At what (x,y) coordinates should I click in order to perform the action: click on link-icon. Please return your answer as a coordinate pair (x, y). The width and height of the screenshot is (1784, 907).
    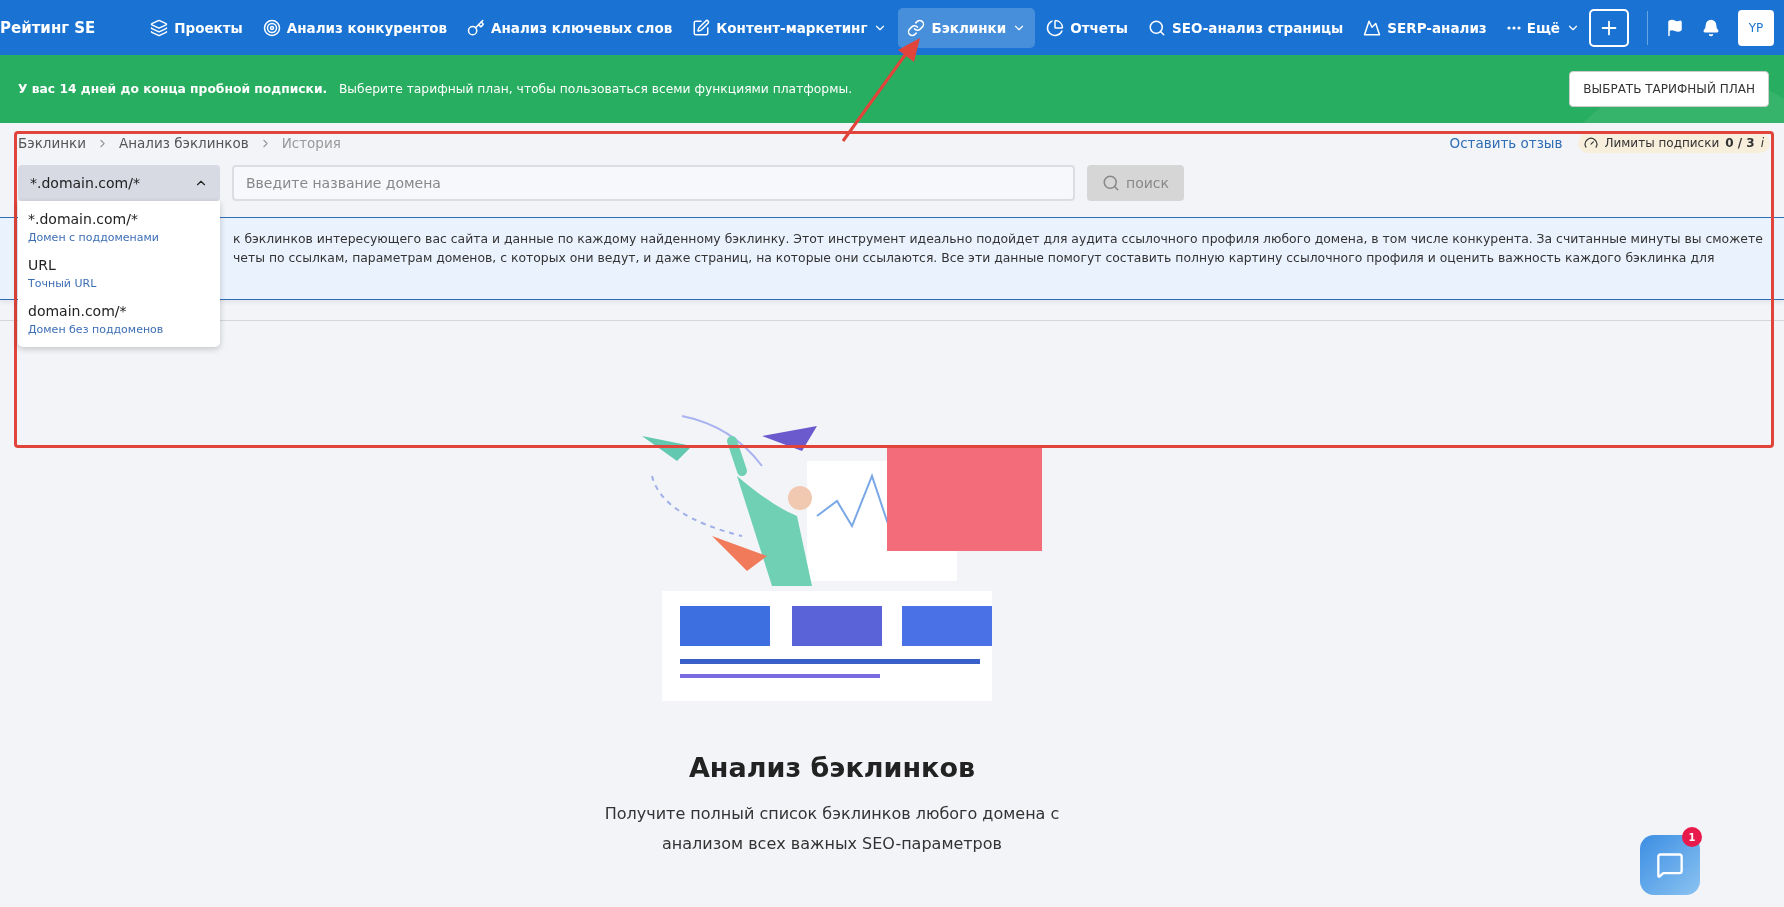
    Looking at the image, I should click on (916, 27).